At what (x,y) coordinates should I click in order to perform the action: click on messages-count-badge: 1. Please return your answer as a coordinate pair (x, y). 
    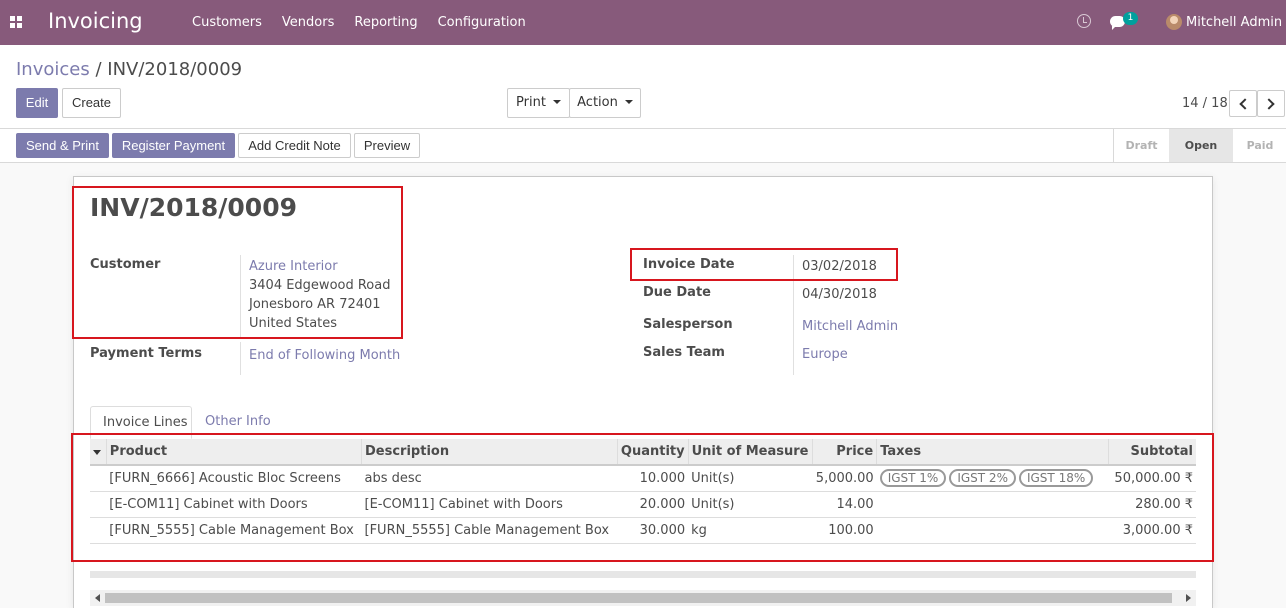
    Looking at the image, I should click on (1130, 18).